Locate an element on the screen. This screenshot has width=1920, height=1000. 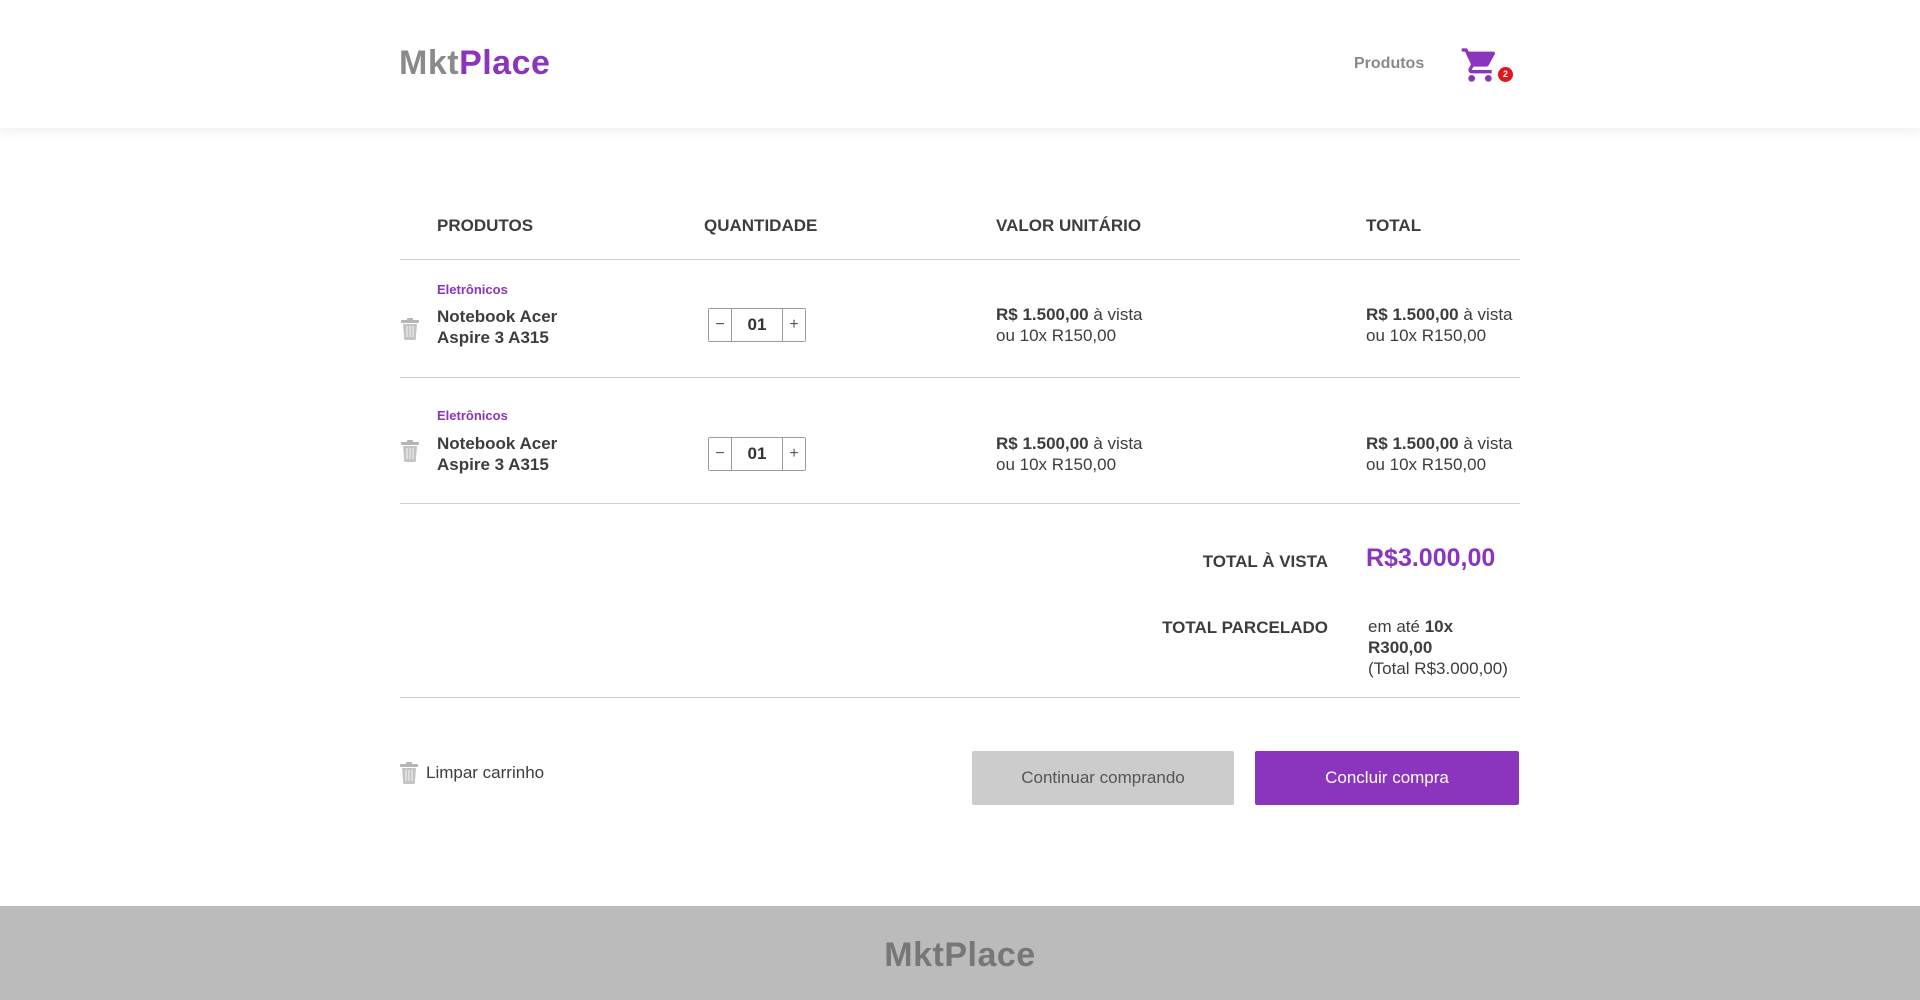
footer-logo: MktPlace is located at coordinates (960, 955).